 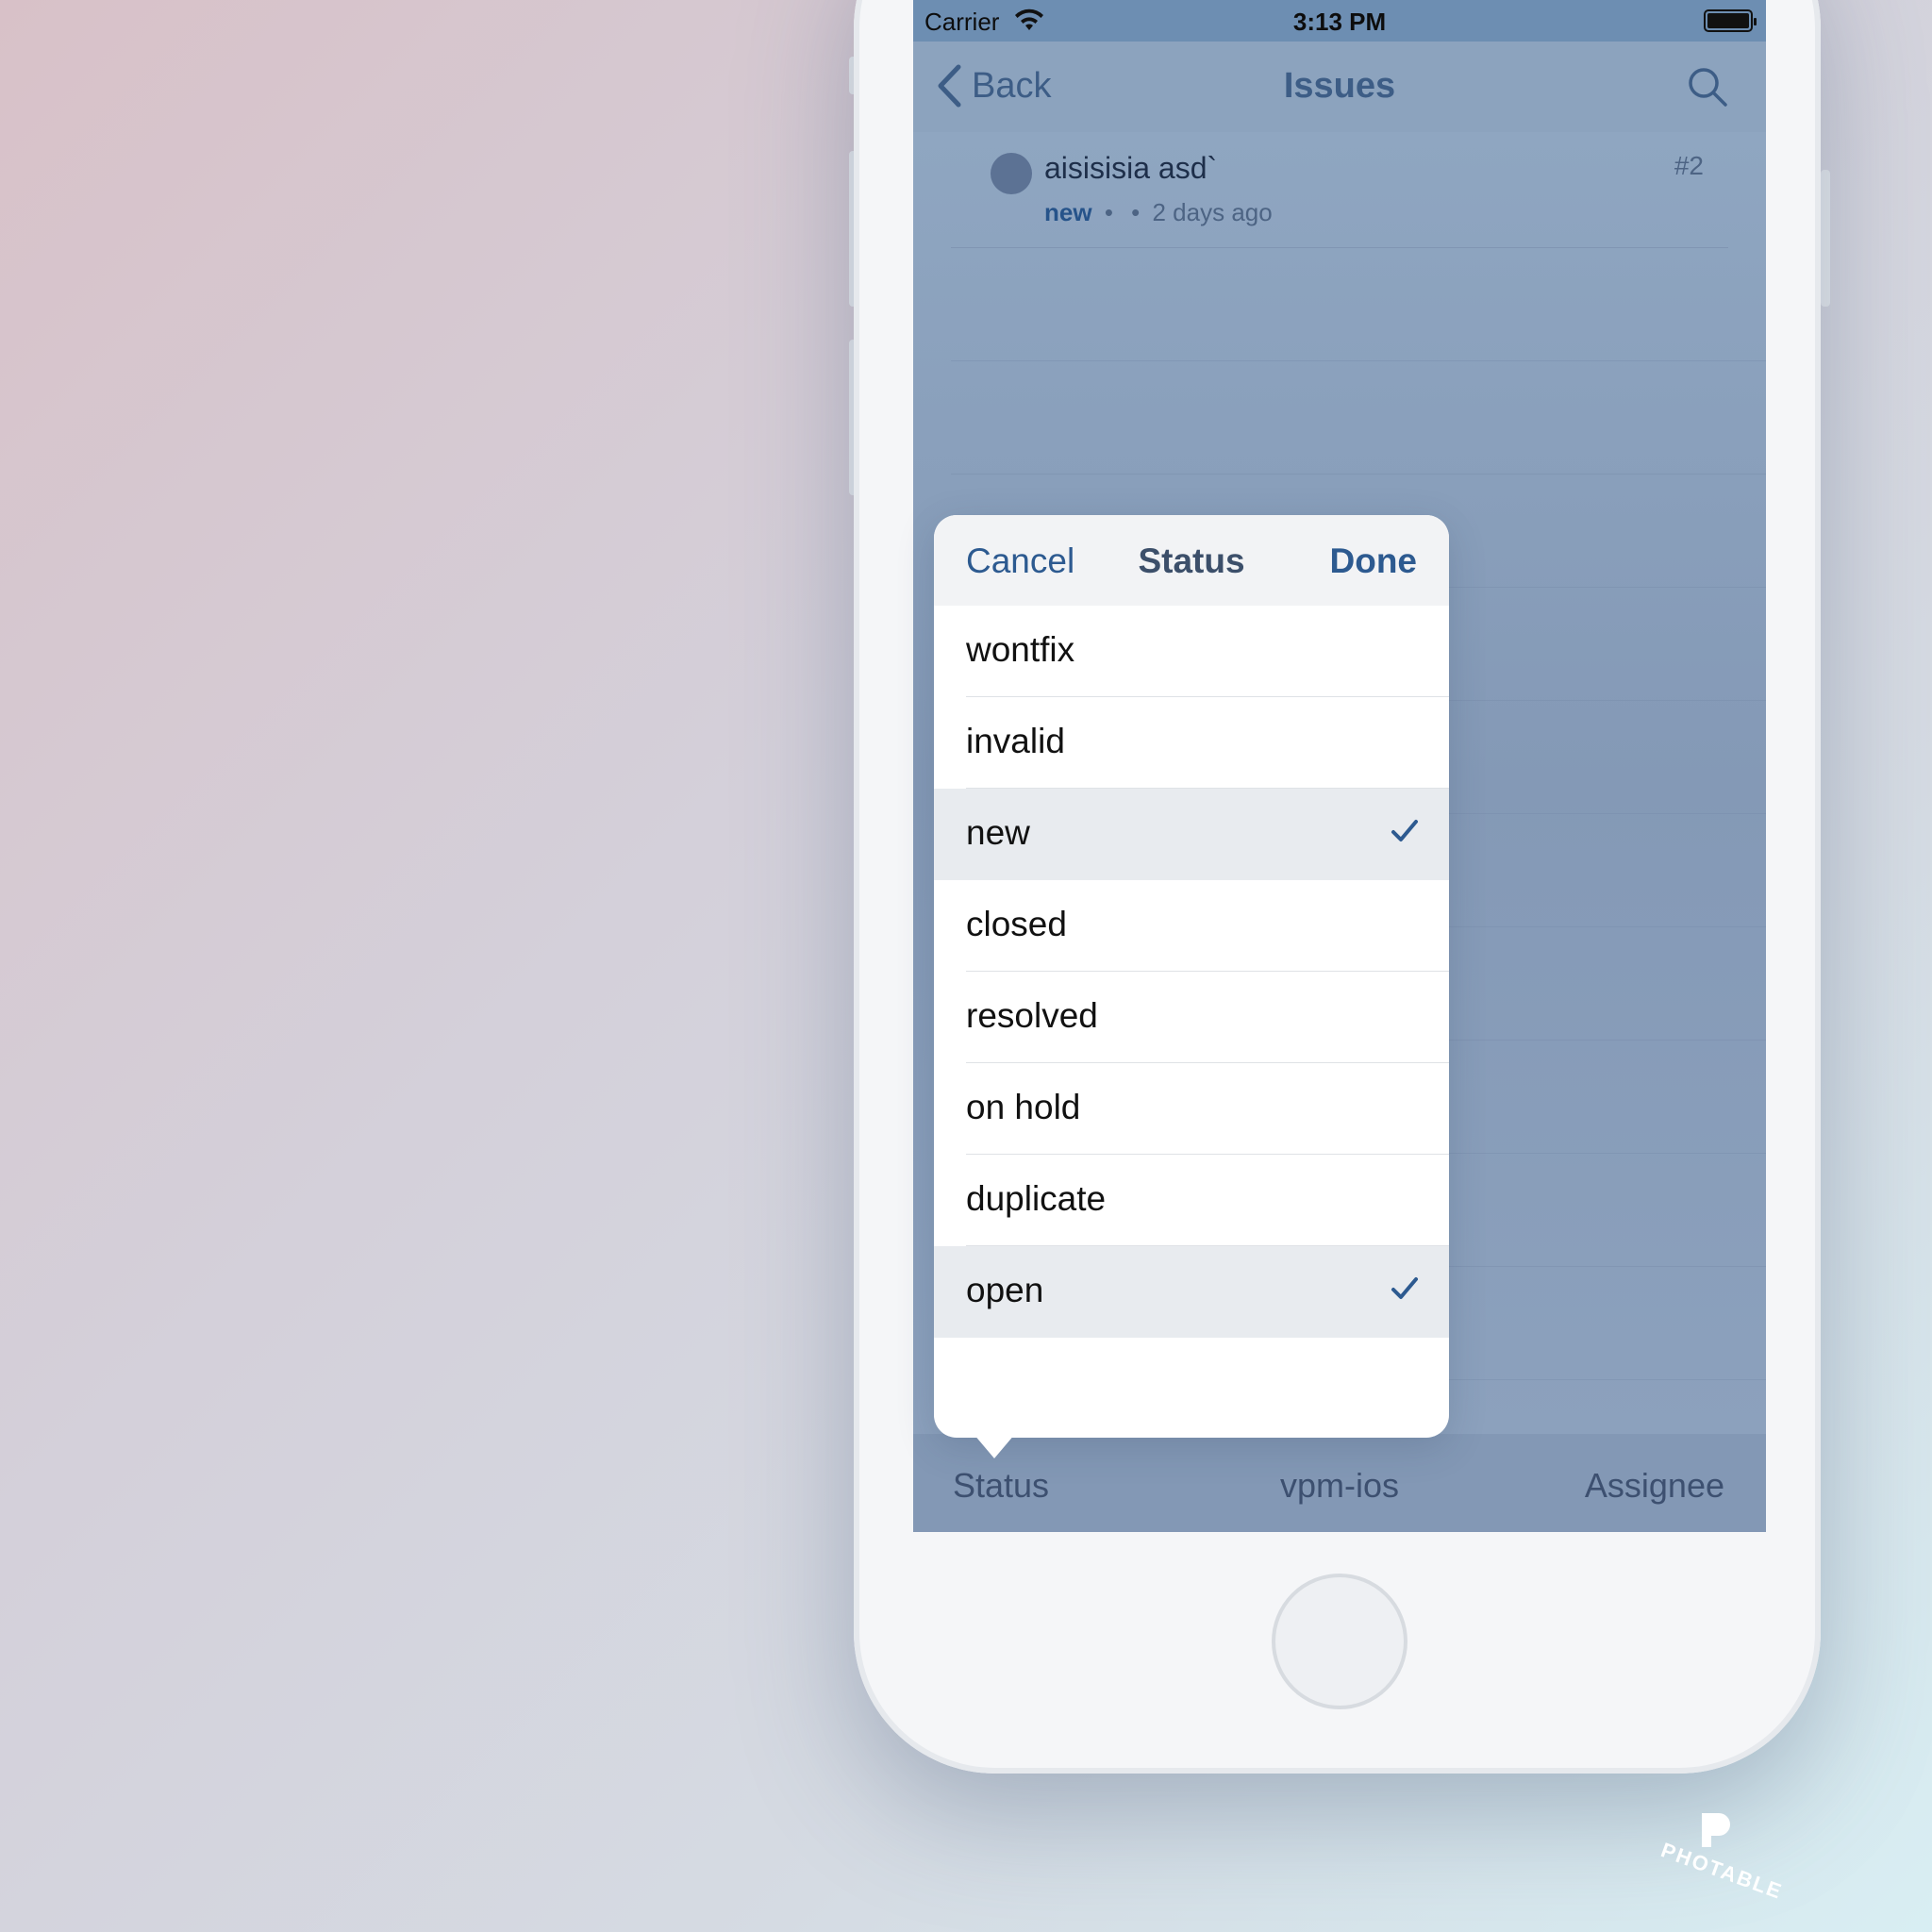 I want to click on status-option-label: wontfix, so click(x=1021, y=649).